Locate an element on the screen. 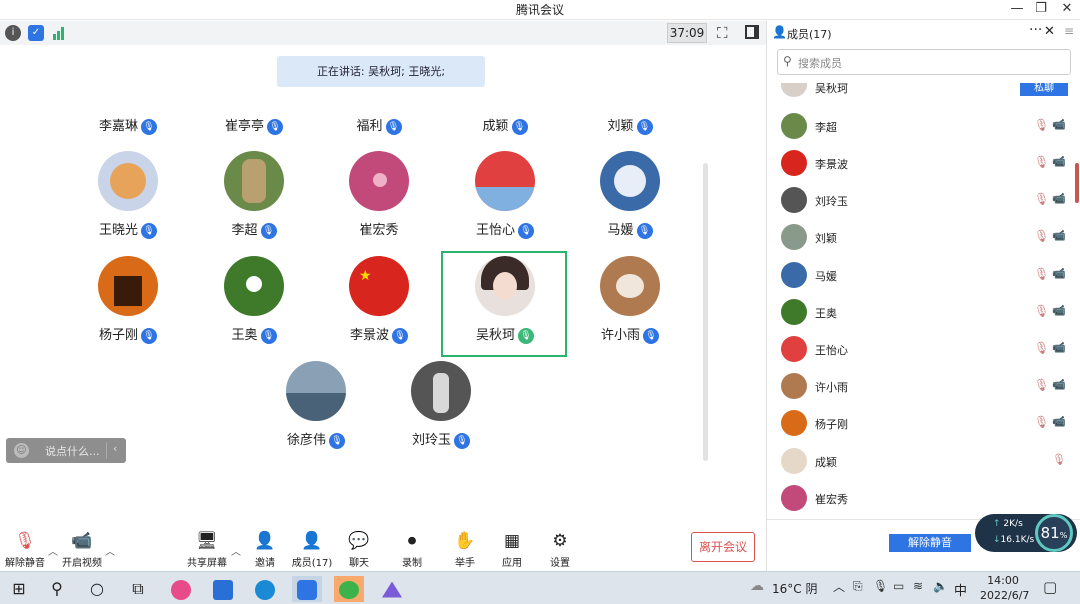  unmute-button: 🎙 解除静音 is located at coordinates (25, 549).